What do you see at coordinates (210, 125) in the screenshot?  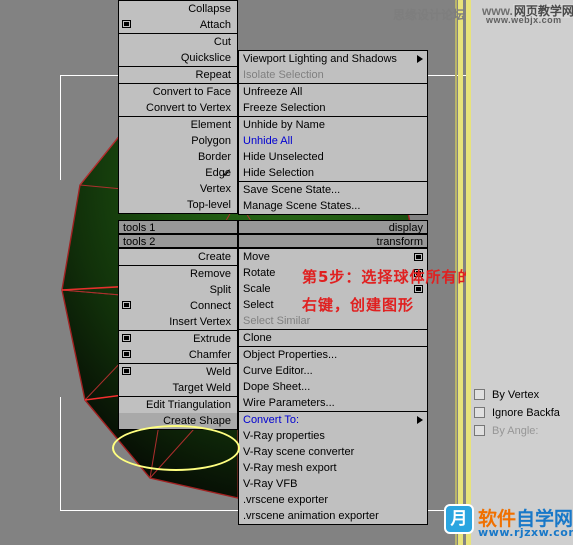 I see `menu-item-label: Element` at bounding box center [210, 125].